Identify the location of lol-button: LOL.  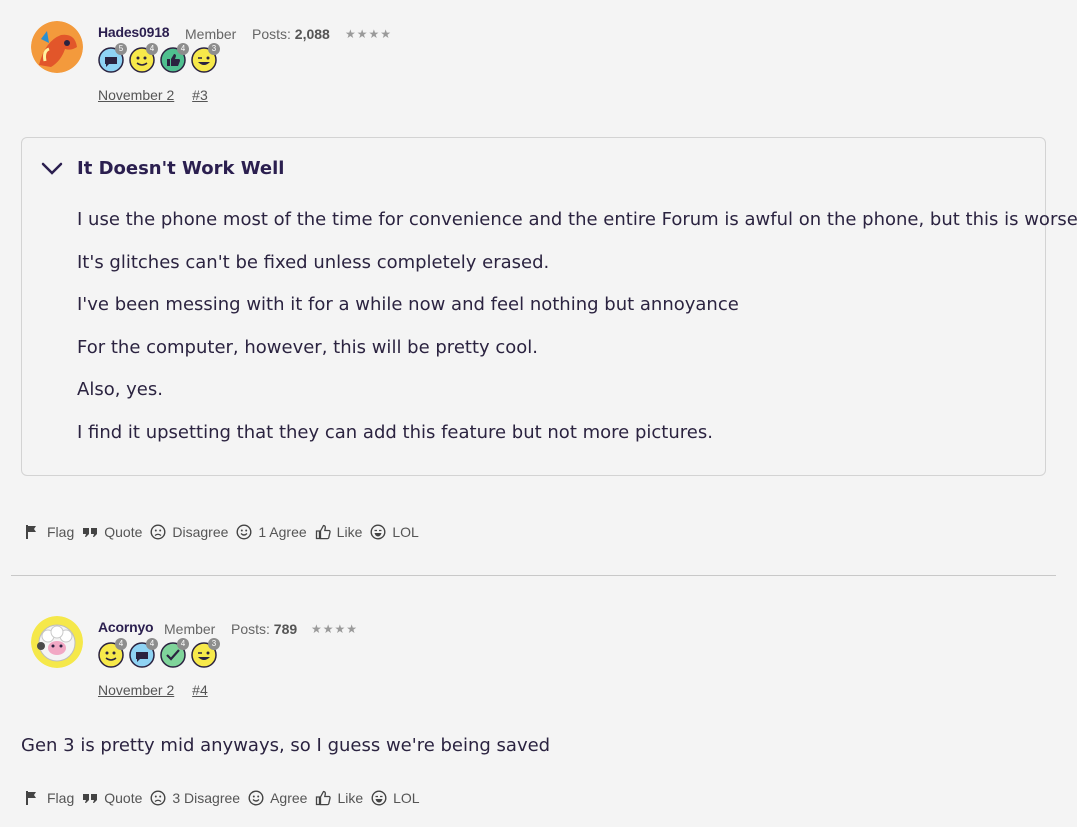
(395, 798).